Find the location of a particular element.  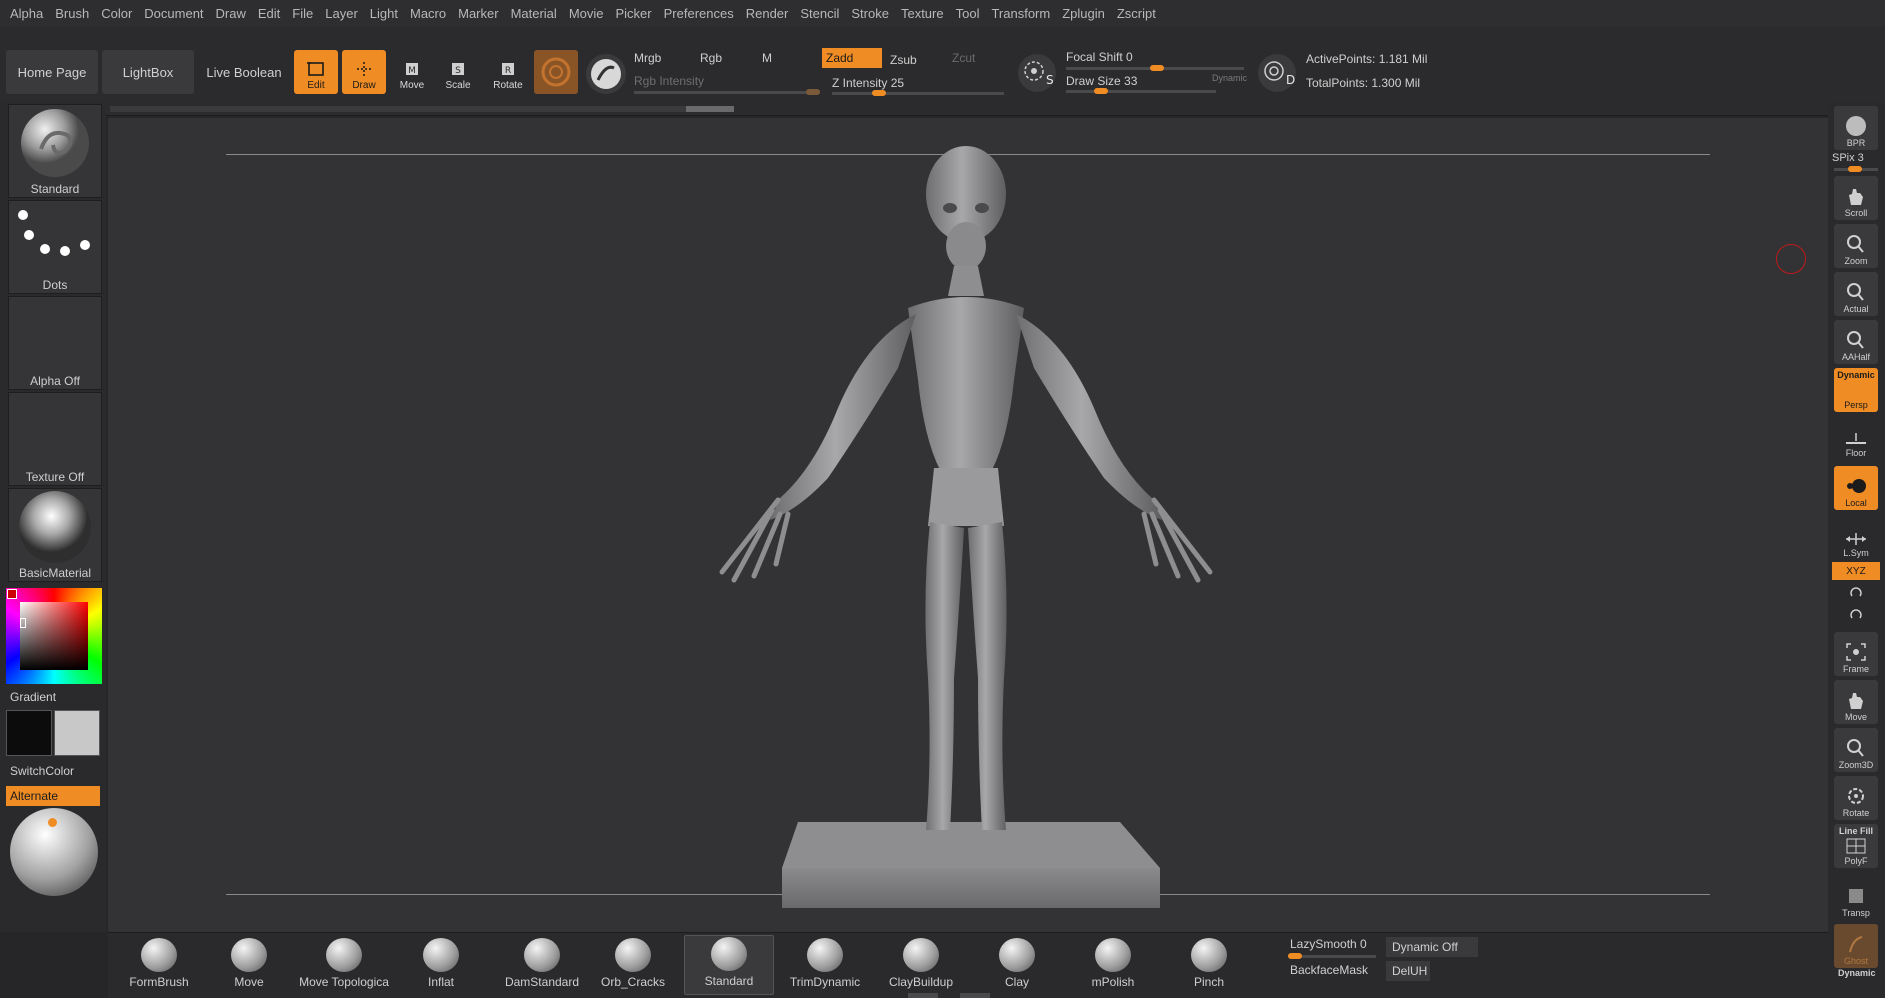

brush-style-icon is located at coordinates (606, 74).